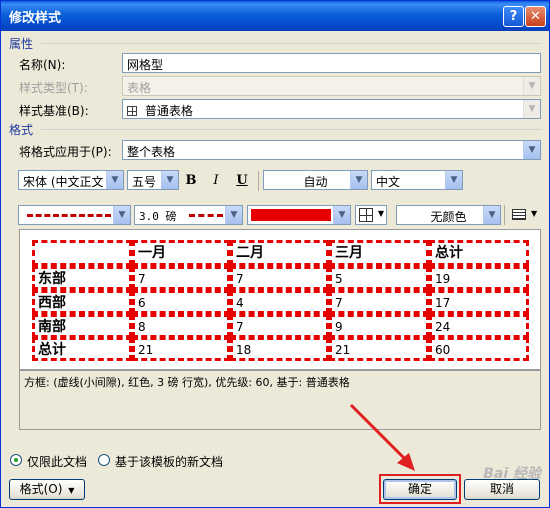  Describe the element at coordinates (512, 474) in the screenshot. I see `watermark: Bai 经验` at that location.